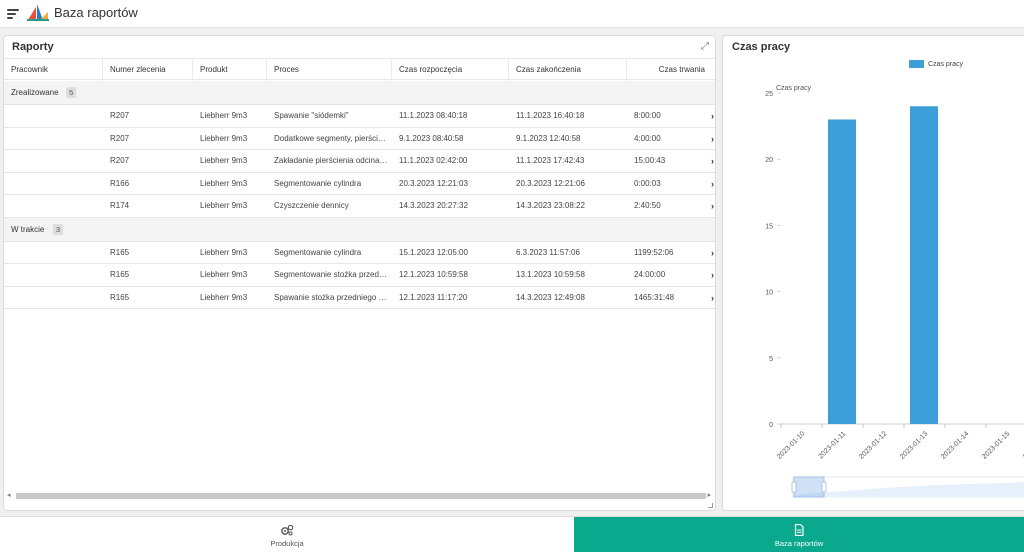 This screenshot has height=552, width=1024. Describe the element at coordinates (809, 487) in the screenshot. I see `navigator-window` at that location.